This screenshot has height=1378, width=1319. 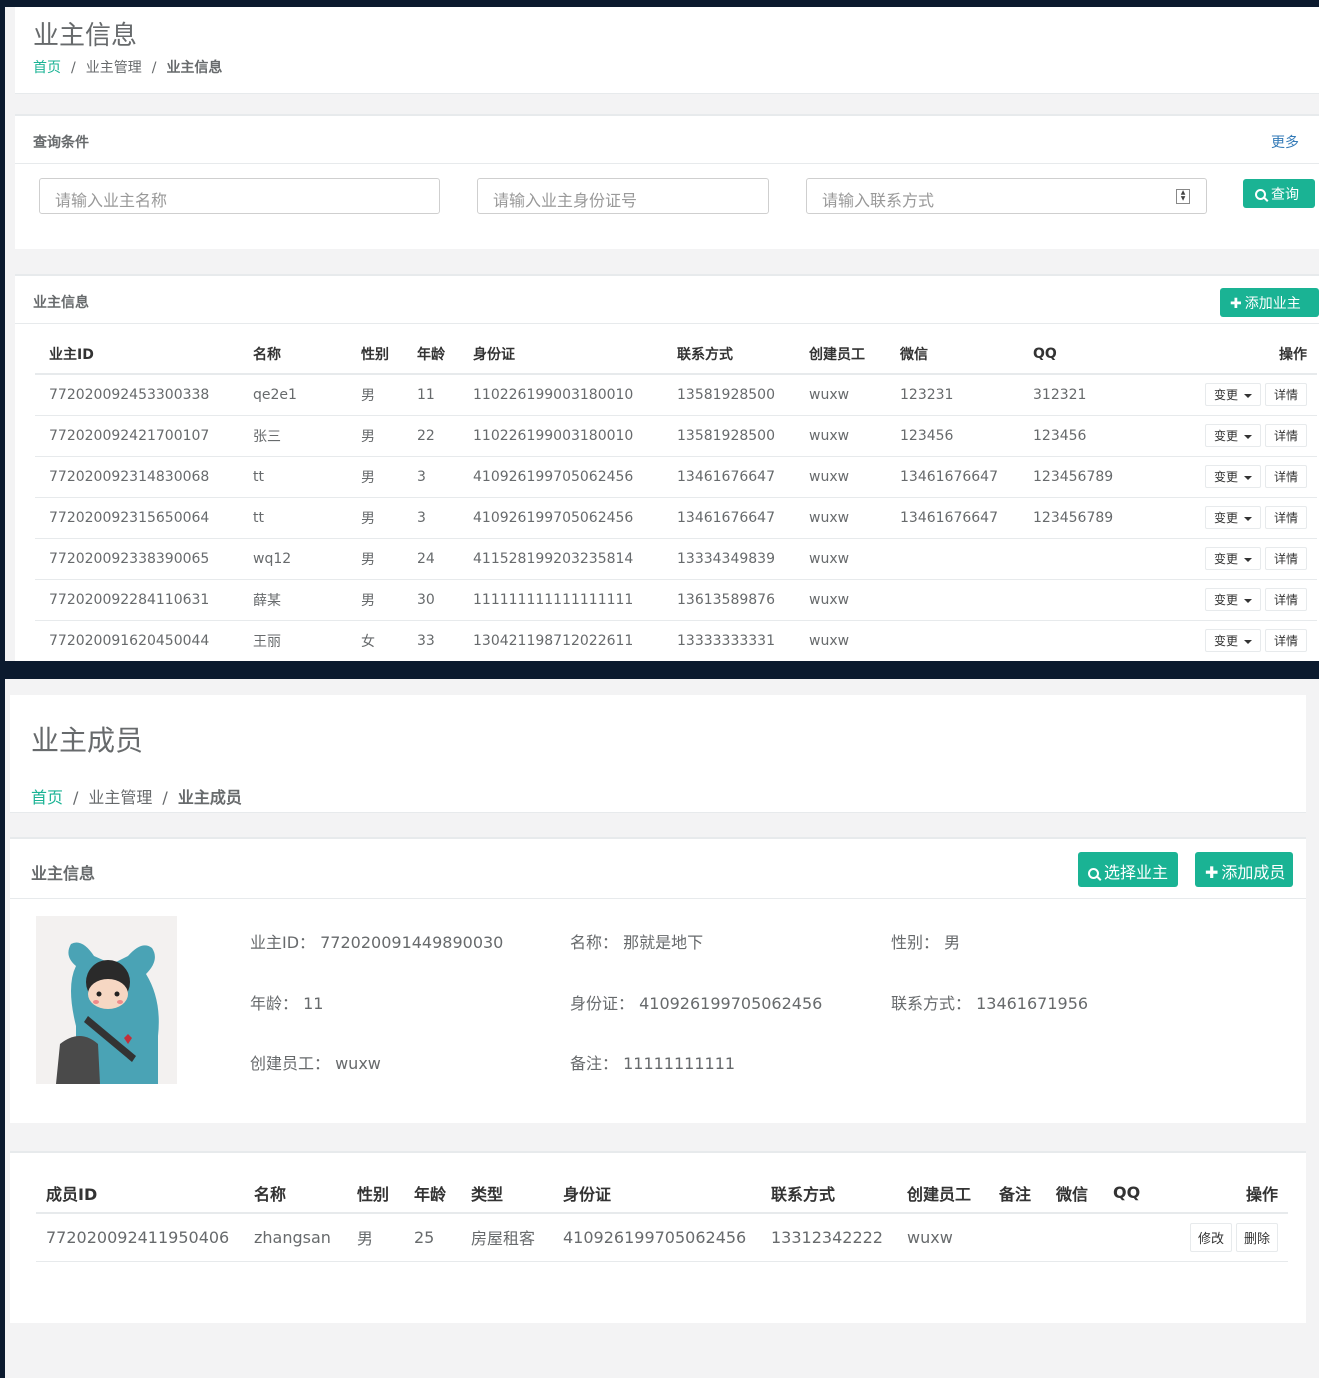 I want to click on table-cell: 13334349839, so click(x=729, y=559).